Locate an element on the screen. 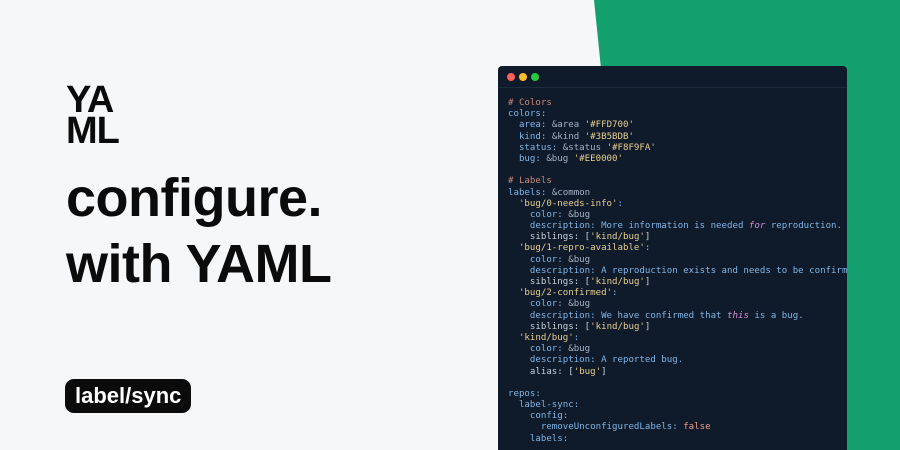 Image resolution: width=900 pixels, height=450 pixels. code-token: false is located at coordinates (697, 427).